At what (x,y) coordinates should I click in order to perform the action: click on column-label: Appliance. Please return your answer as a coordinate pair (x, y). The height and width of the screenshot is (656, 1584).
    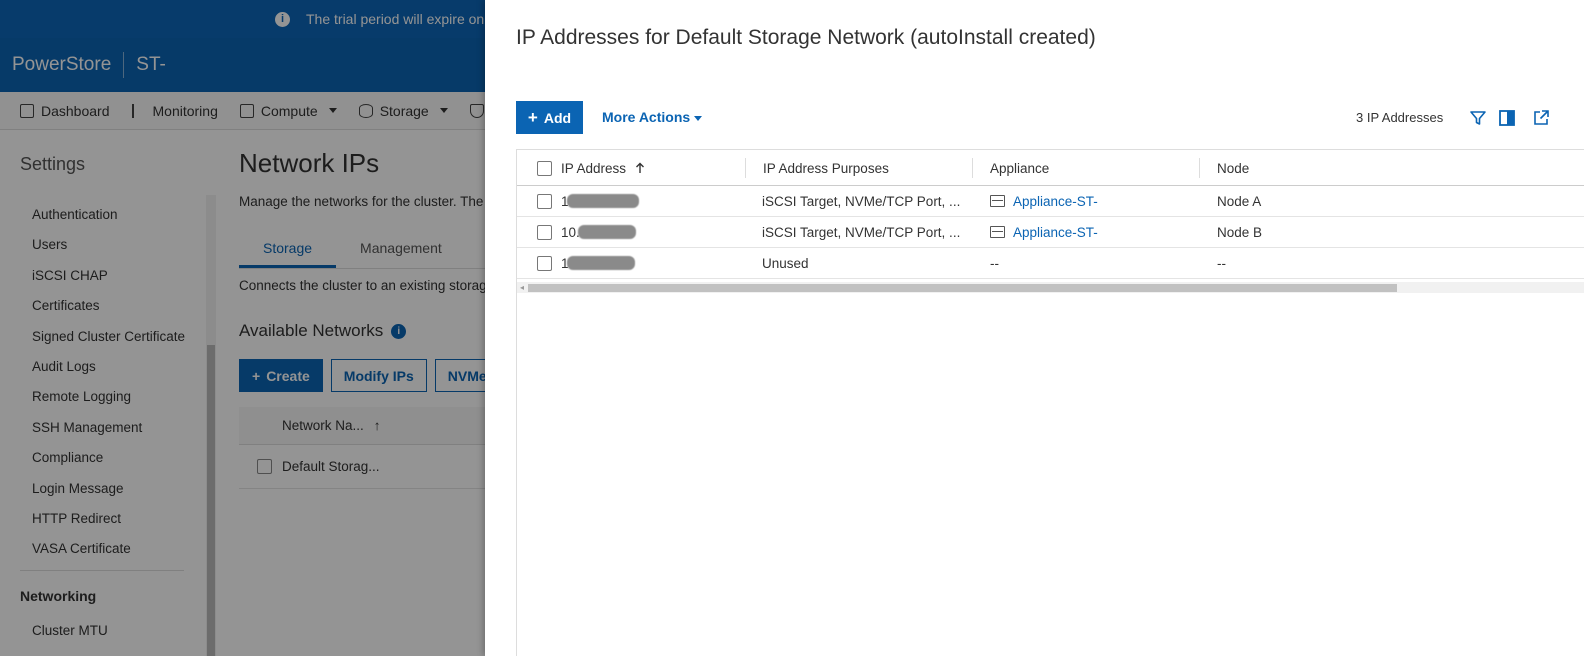
    Looking at the image, I should click on (1020, 168).